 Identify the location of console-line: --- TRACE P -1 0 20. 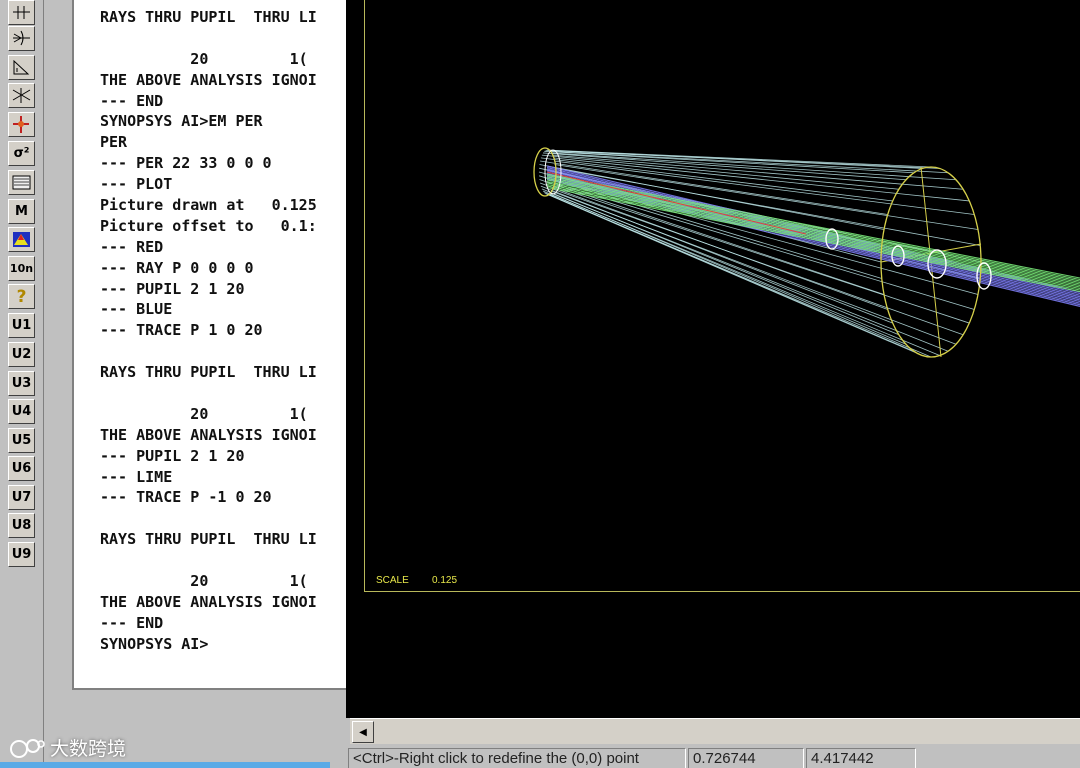
(186, 497).